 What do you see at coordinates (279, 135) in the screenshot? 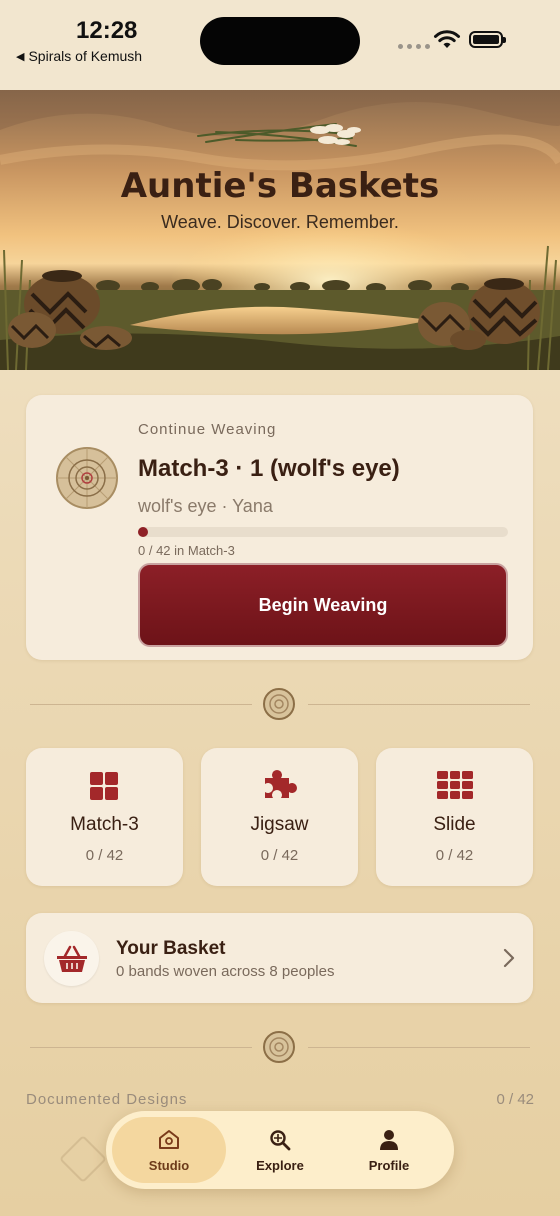
I see `grass-sprig-icon` at bounding box center [279, 135].